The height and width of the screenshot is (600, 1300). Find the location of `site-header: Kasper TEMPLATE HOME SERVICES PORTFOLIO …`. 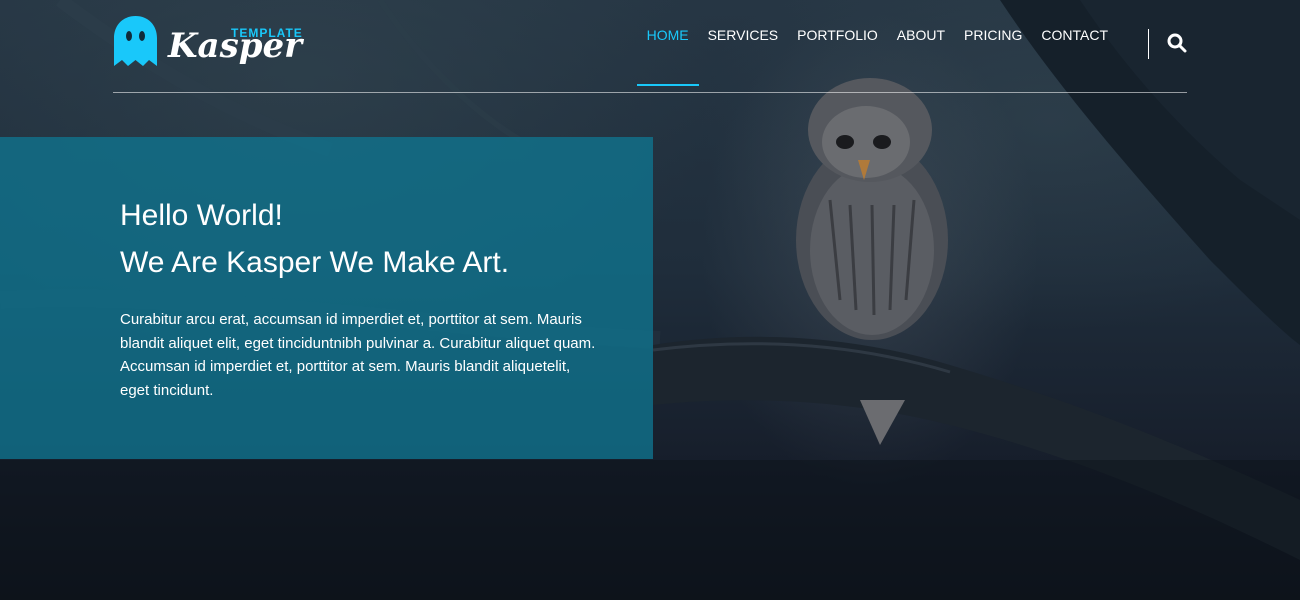

site-header: Kasper TEMPLATE HOME SERVICES PORTFOLIO … is located at coordinates (650, 46).